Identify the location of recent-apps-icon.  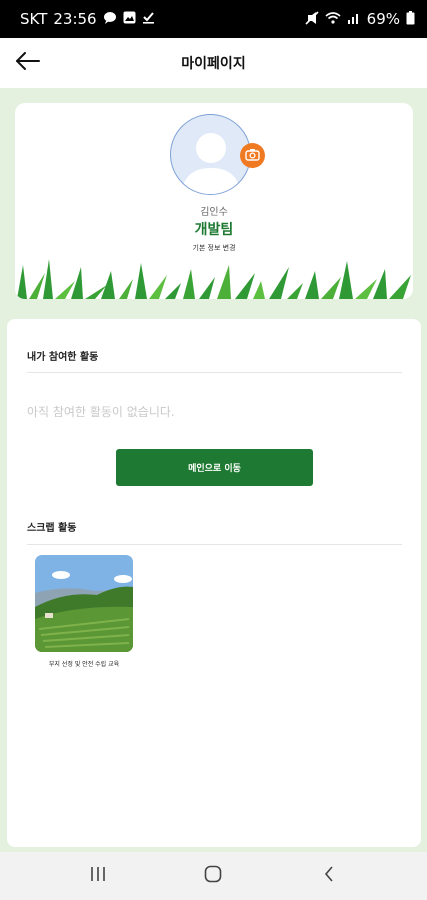
(98, 876).